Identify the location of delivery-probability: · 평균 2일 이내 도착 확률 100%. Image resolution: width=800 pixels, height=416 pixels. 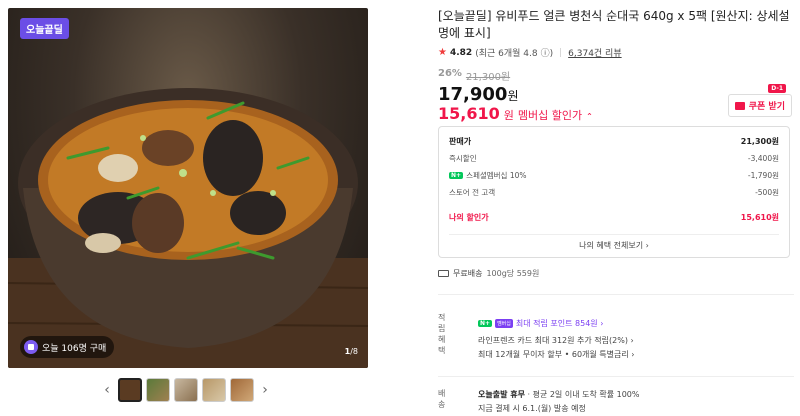
(582, 394).